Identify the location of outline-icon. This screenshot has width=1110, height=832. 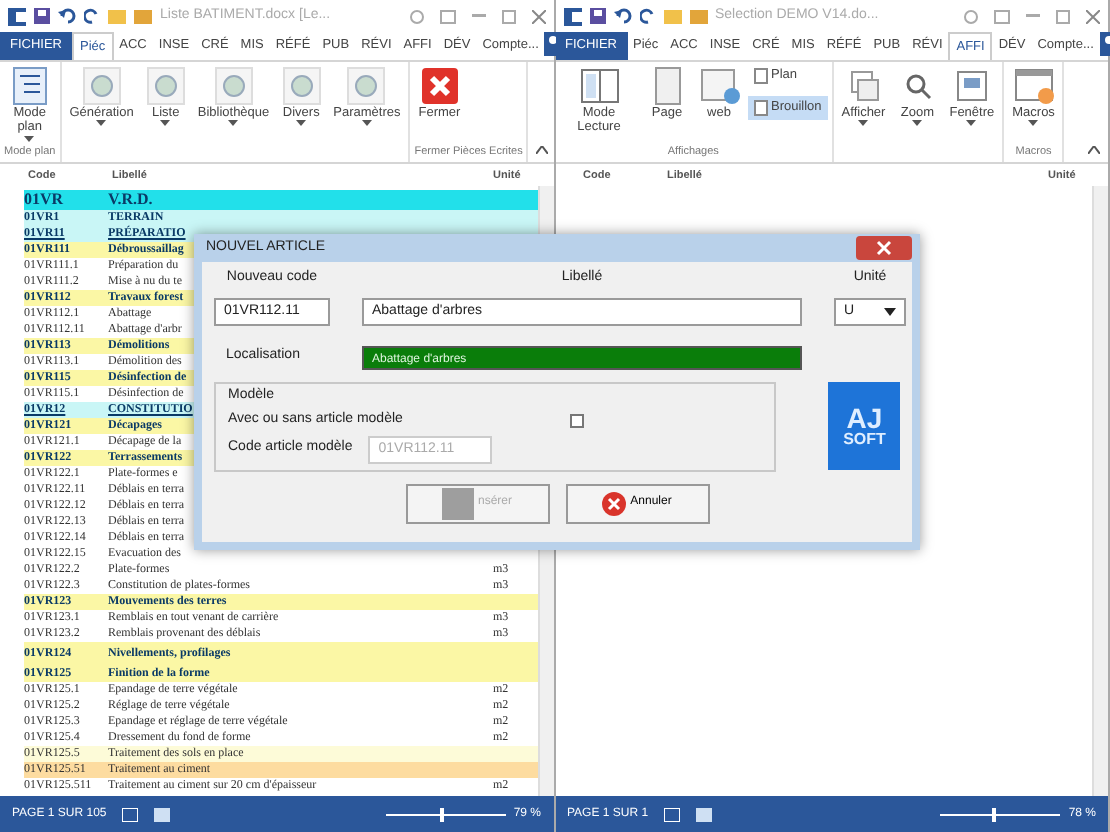
(29, 86).